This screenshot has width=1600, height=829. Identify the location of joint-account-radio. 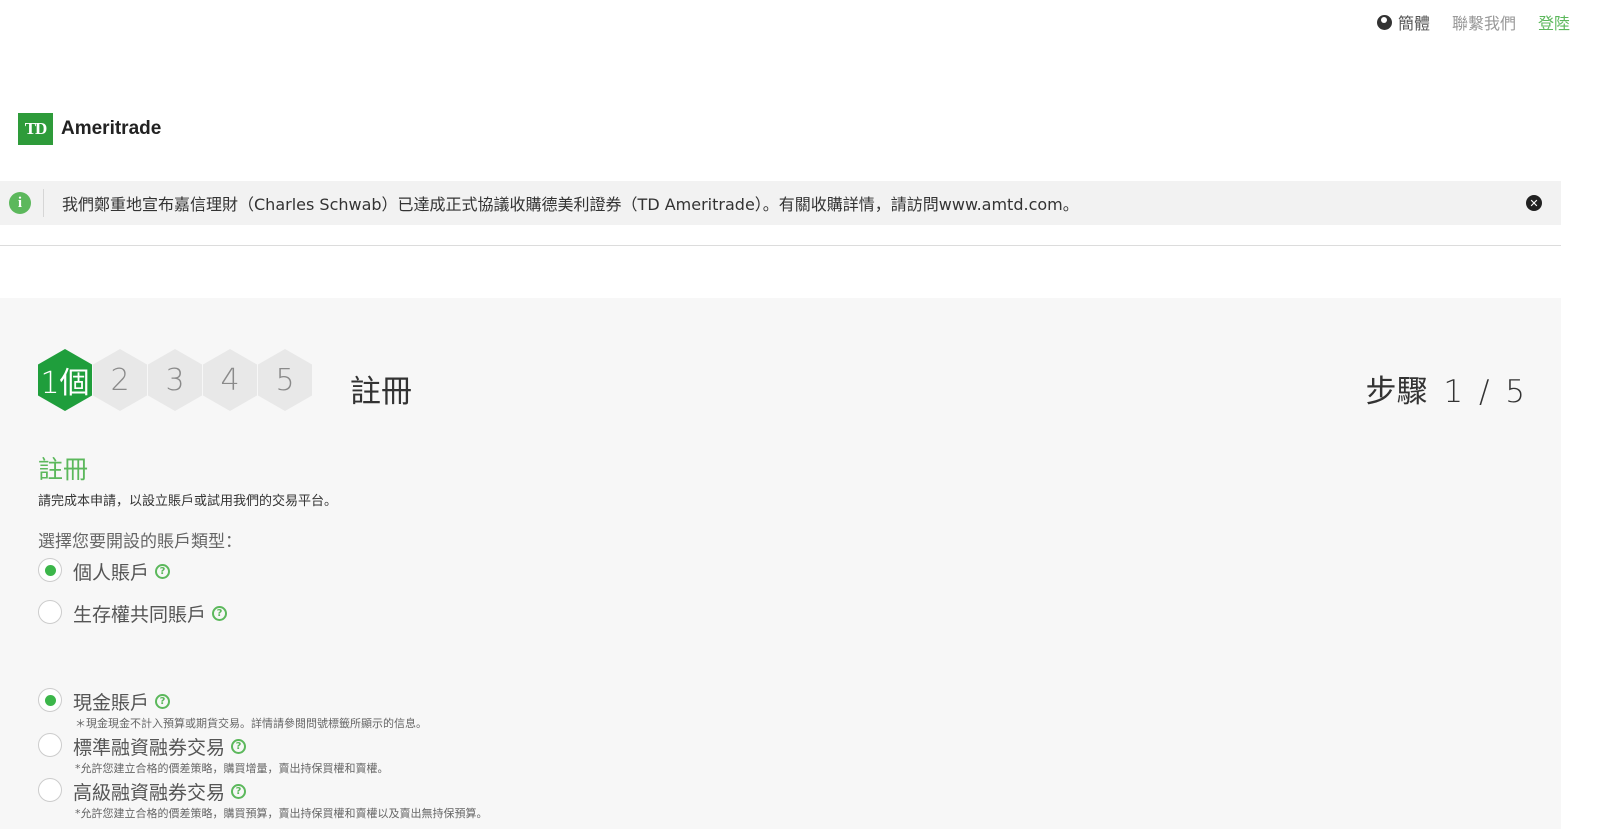
(50, 612).